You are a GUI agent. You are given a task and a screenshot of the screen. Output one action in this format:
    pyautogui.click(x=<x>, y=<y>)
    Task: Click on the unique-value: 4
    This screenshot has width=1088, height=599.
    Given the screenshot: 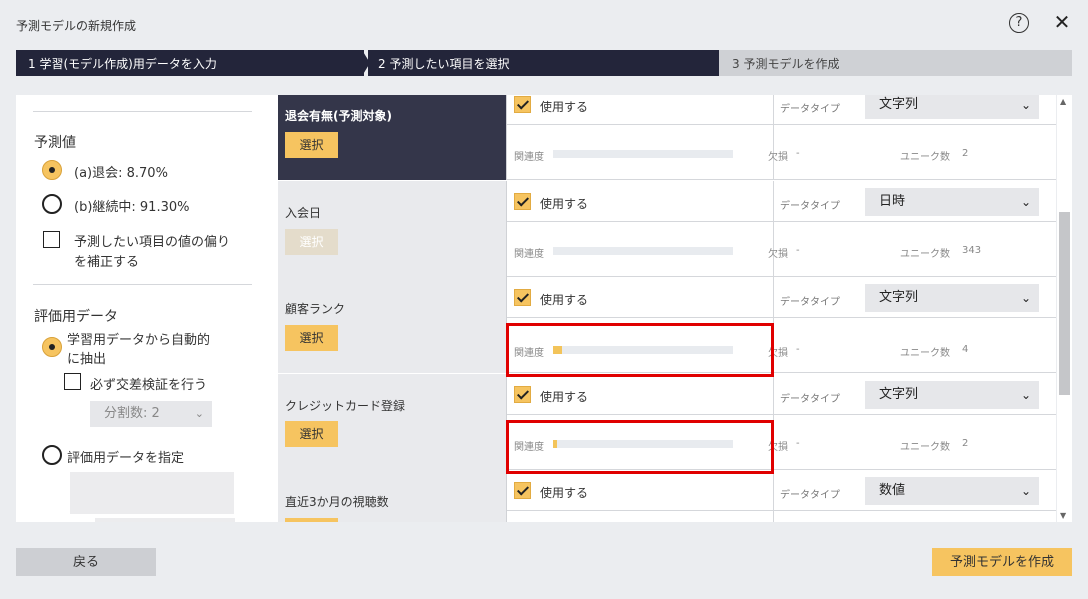 What is the action you would take?
    pyautogui.click(x=965, y=349)
    